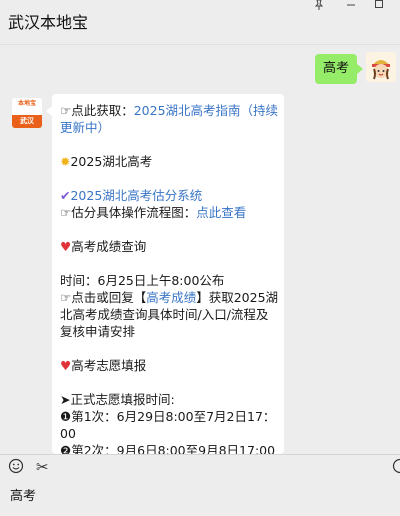 The width and height of the screenshot is (400, 516). I want to click on pin-icon, so click(319, 6).